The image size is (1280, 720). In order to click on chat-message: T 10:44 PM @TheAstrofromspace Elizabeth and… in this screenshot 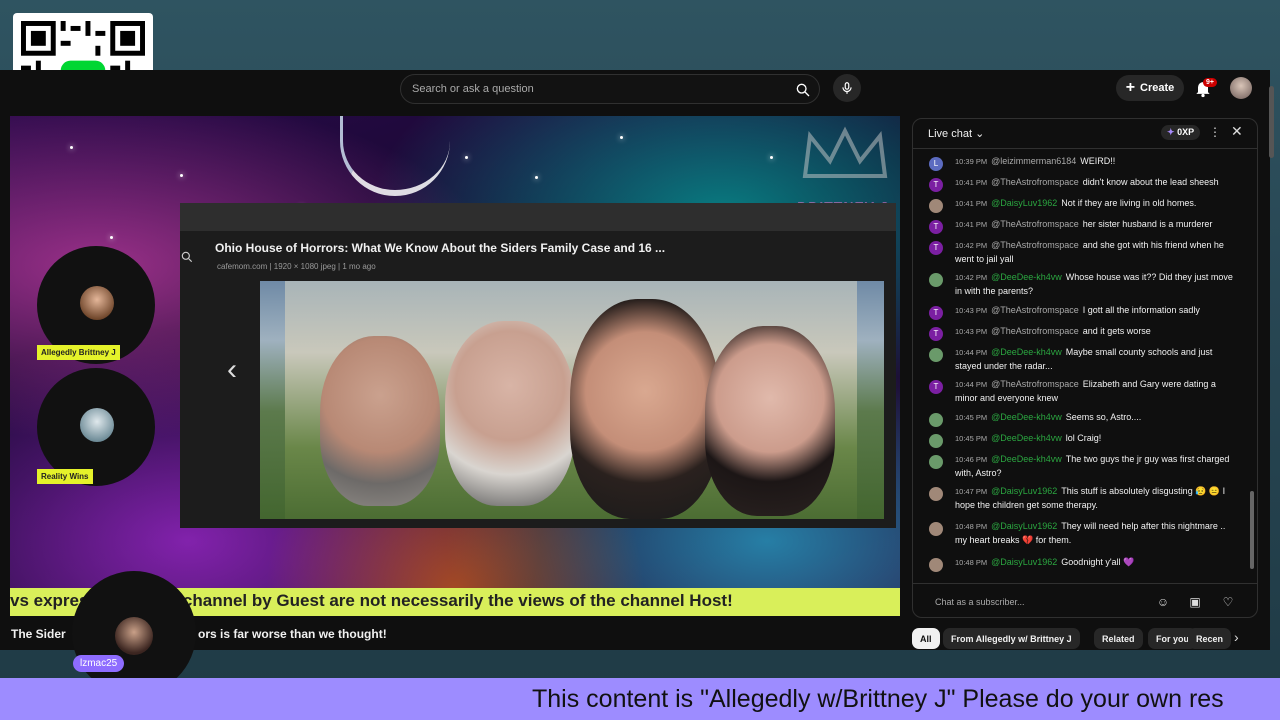, I will do `click(1084, 391)`.